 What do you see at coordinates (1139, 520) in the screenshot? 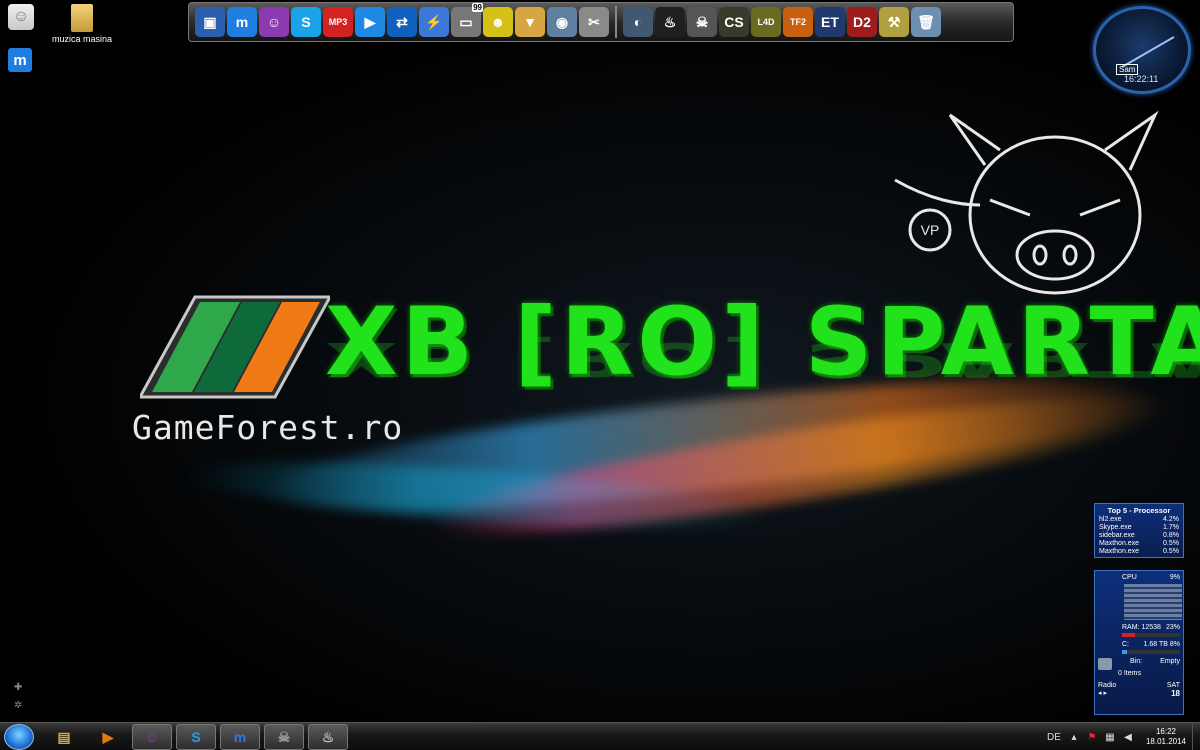
I see `process-row: hl2.exe 4.2%` at bounding box center [1139, 520].